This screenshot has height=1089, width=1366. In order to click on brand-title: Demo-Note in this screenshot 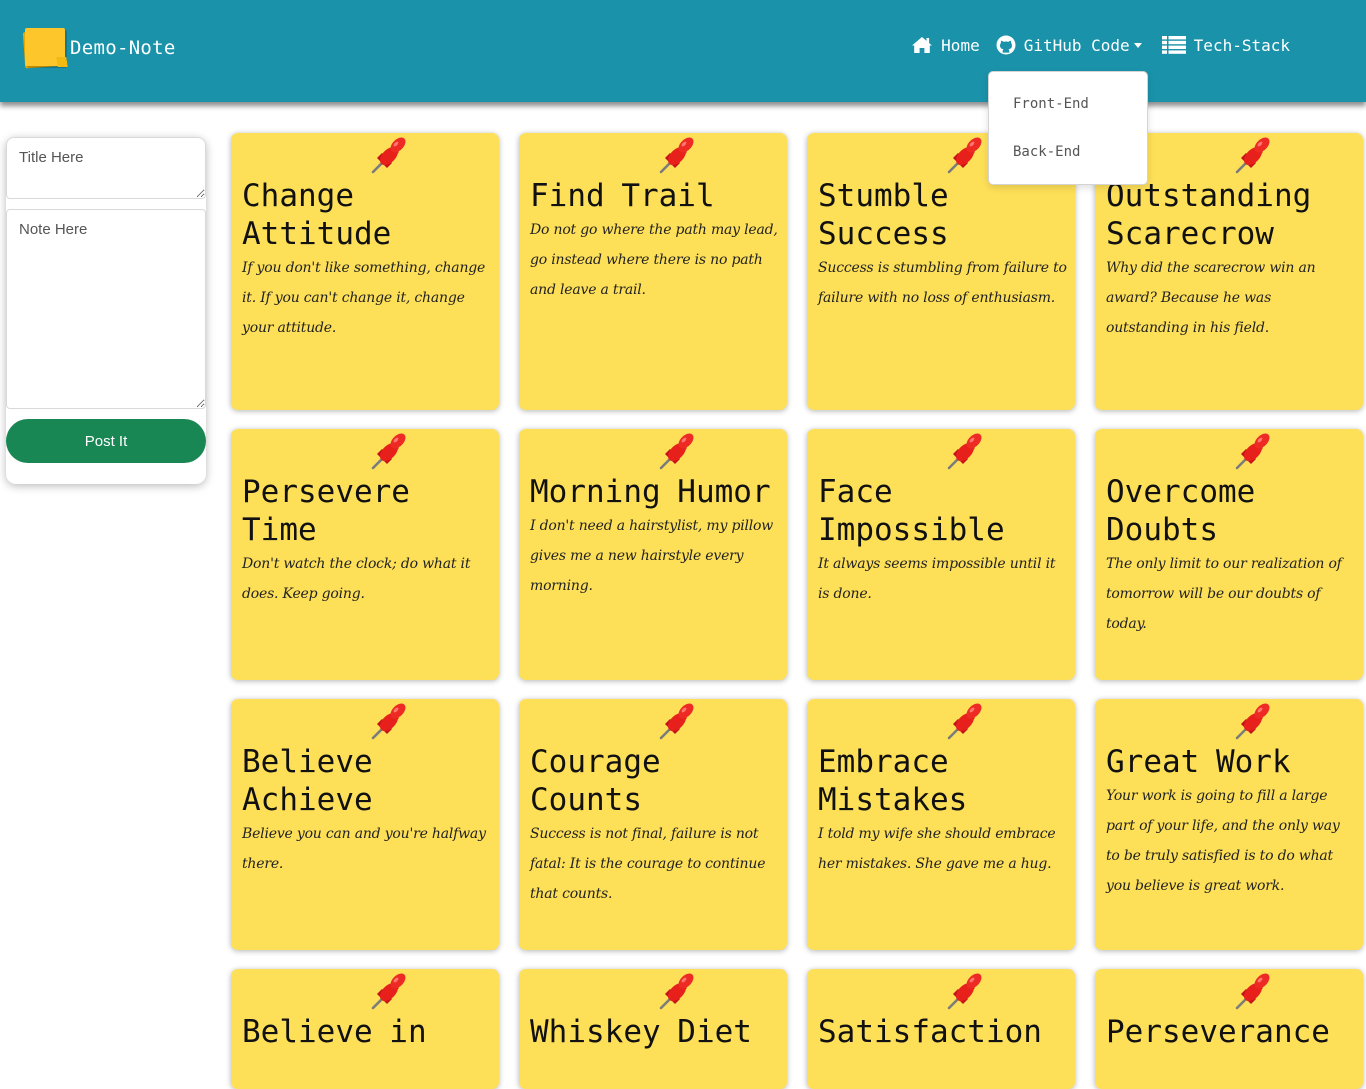, I will do `click(123, 48)`.